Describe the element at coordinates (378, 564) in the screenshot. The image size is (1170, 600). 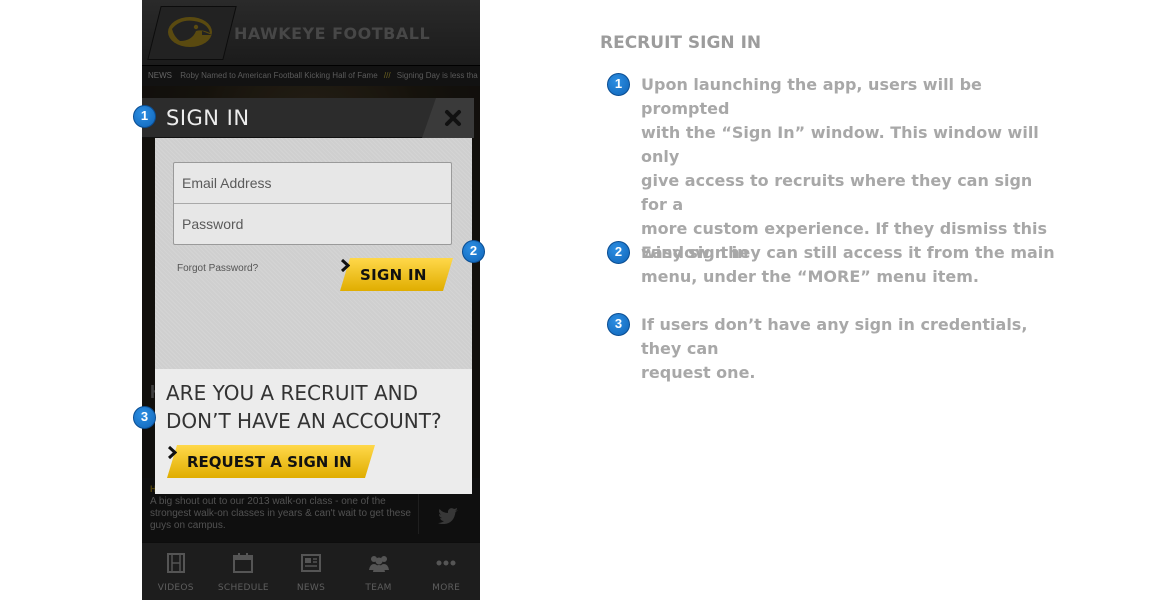
I see `team-icon` at that location.